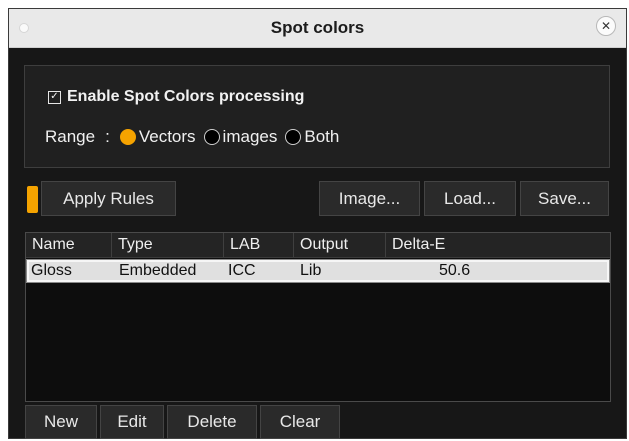 This screenshot has height=441, width=629. Describe the element at coordinates (242, 270) in the screenshot. I see `cell-lab: ICC` at that location.